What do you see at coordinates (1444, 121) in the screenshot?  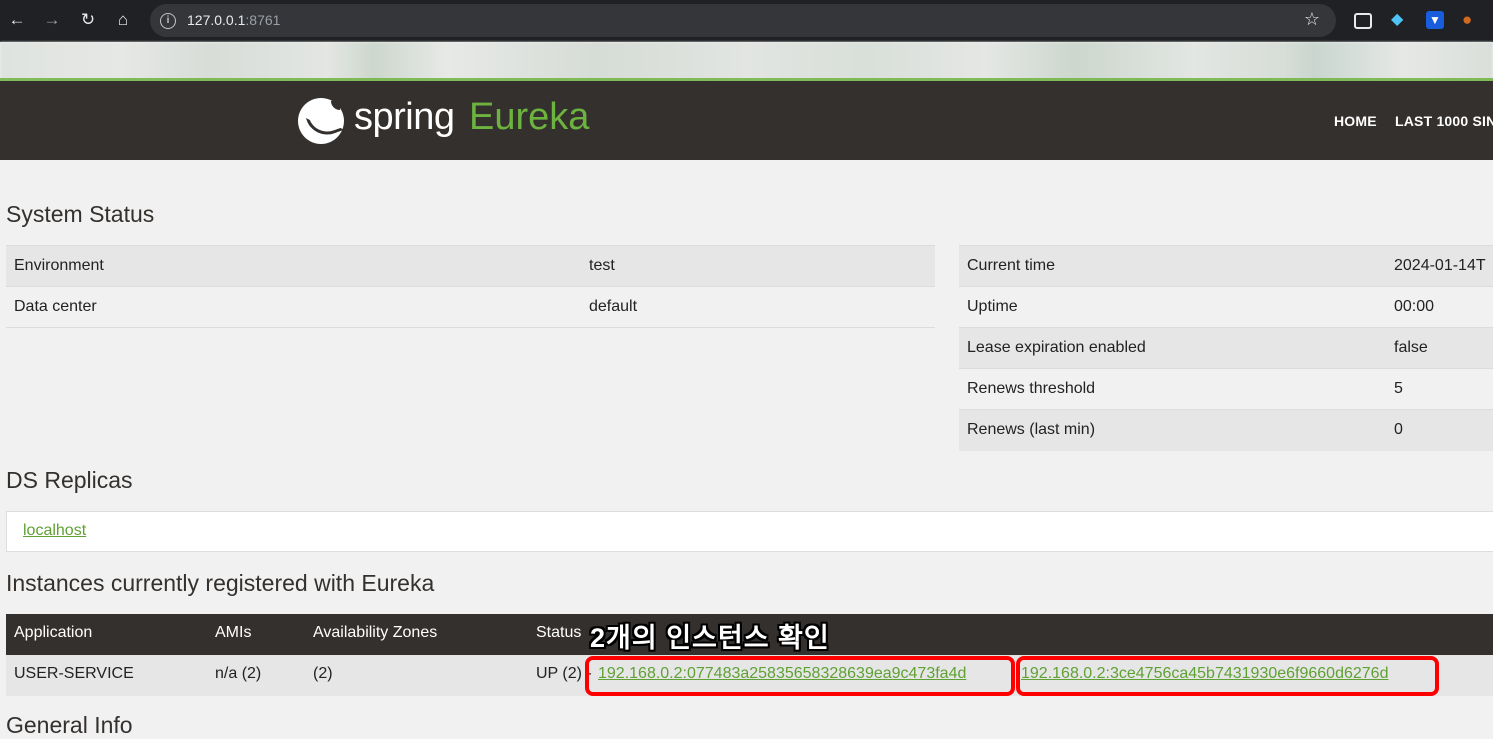 I see `nav-last-1000-link: LAST 1000 SIN` at bounding box center [1444, 121].